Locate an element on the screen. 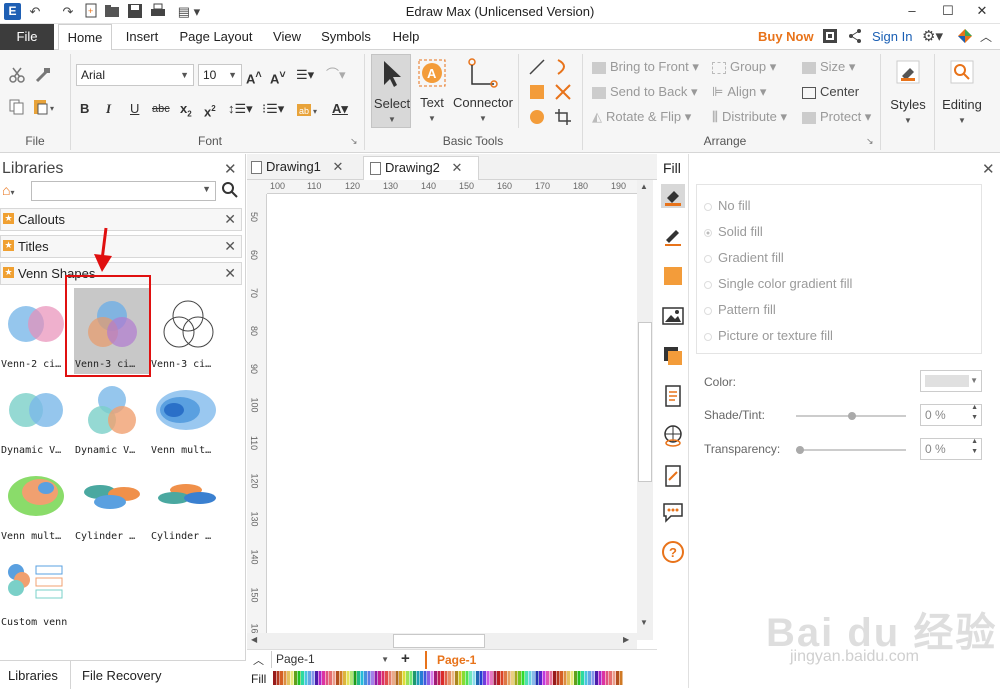 Image resolution: width=1000 pixels, height=689 pixels. align-button: ⊫ Align ▾ is located at coordinates (739, 92).